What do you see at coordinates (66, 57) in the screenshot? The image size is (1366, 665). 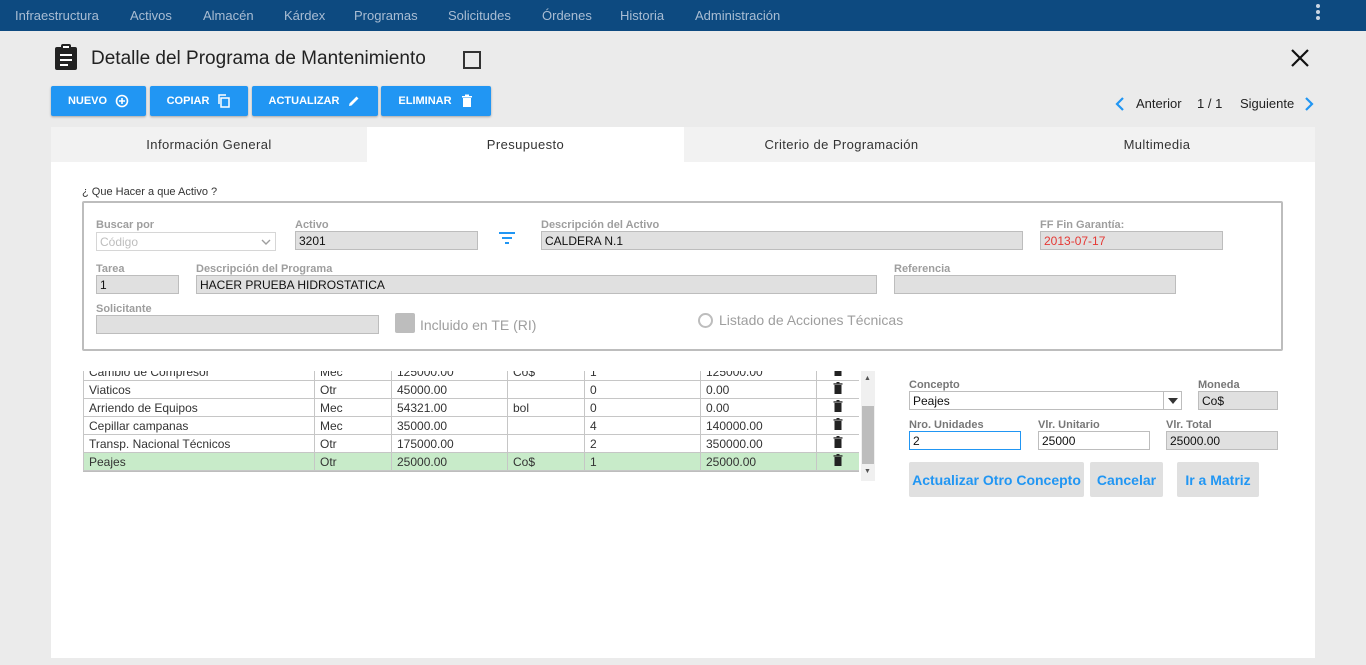 I see `clipboard-icon` at bounding box center [66, 57].